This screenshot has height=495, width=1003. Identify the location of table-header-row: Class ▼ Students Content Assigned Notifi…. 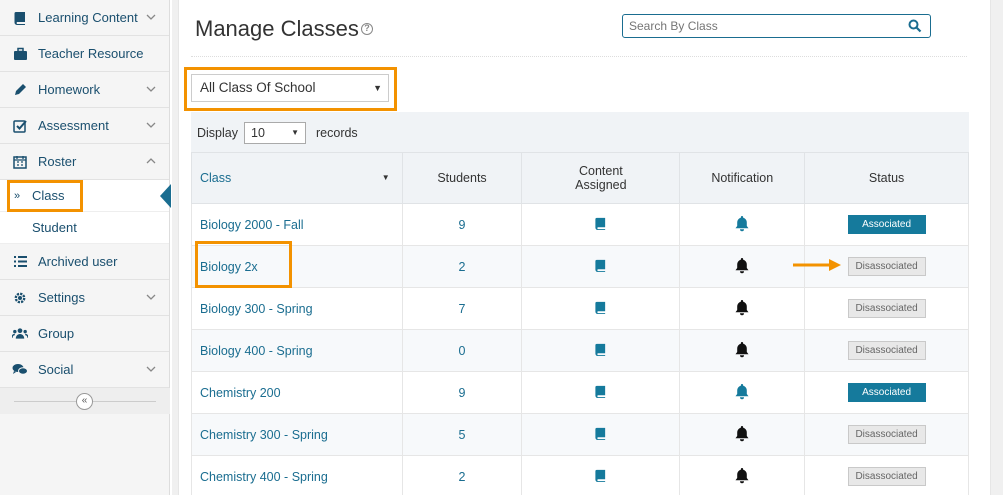
(580, 178).